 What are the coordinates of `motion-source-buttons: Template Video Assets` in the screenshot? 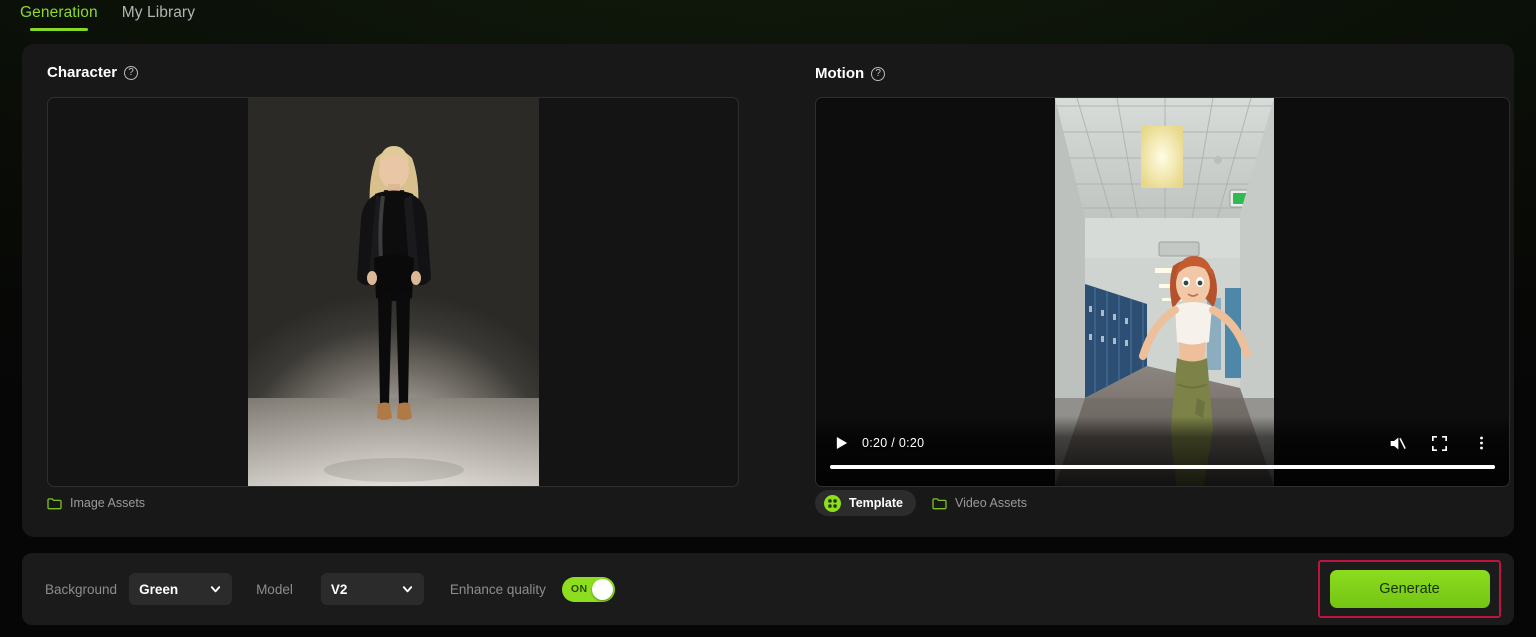 It's located at (921, 503).